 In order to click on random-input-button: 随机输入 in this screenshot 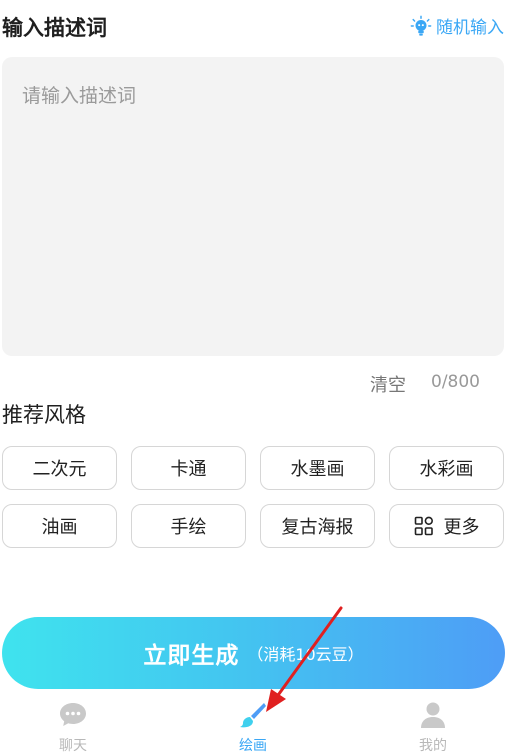, I will do `click(457, 25)`.